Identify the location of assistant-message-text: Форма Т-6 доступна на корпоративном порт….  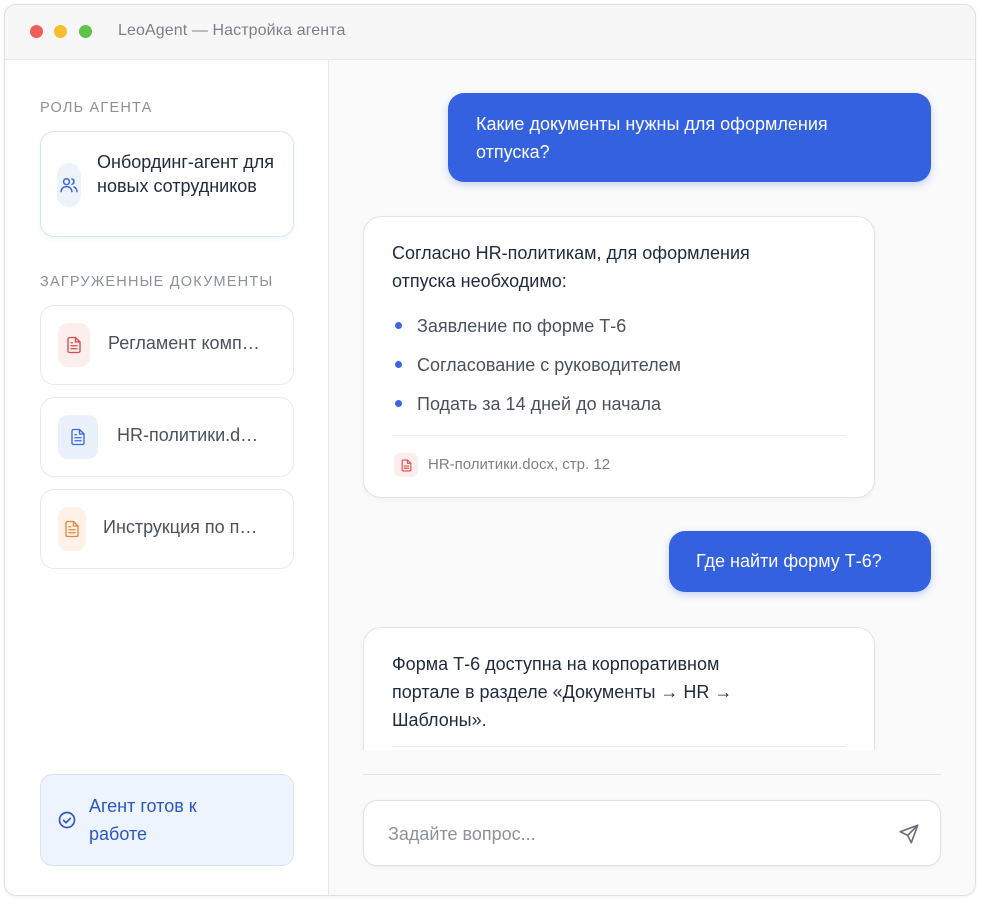
(562, 692).